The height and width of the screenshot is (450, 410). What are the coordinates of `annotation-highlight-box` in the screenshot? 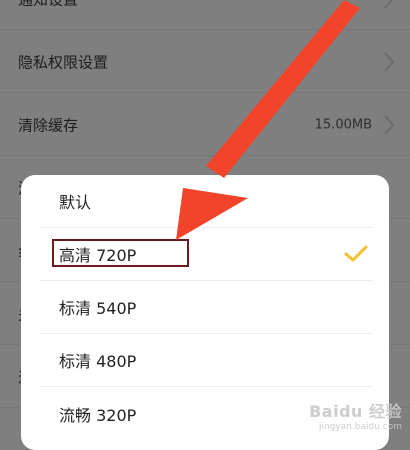 It's located at (120, 253).